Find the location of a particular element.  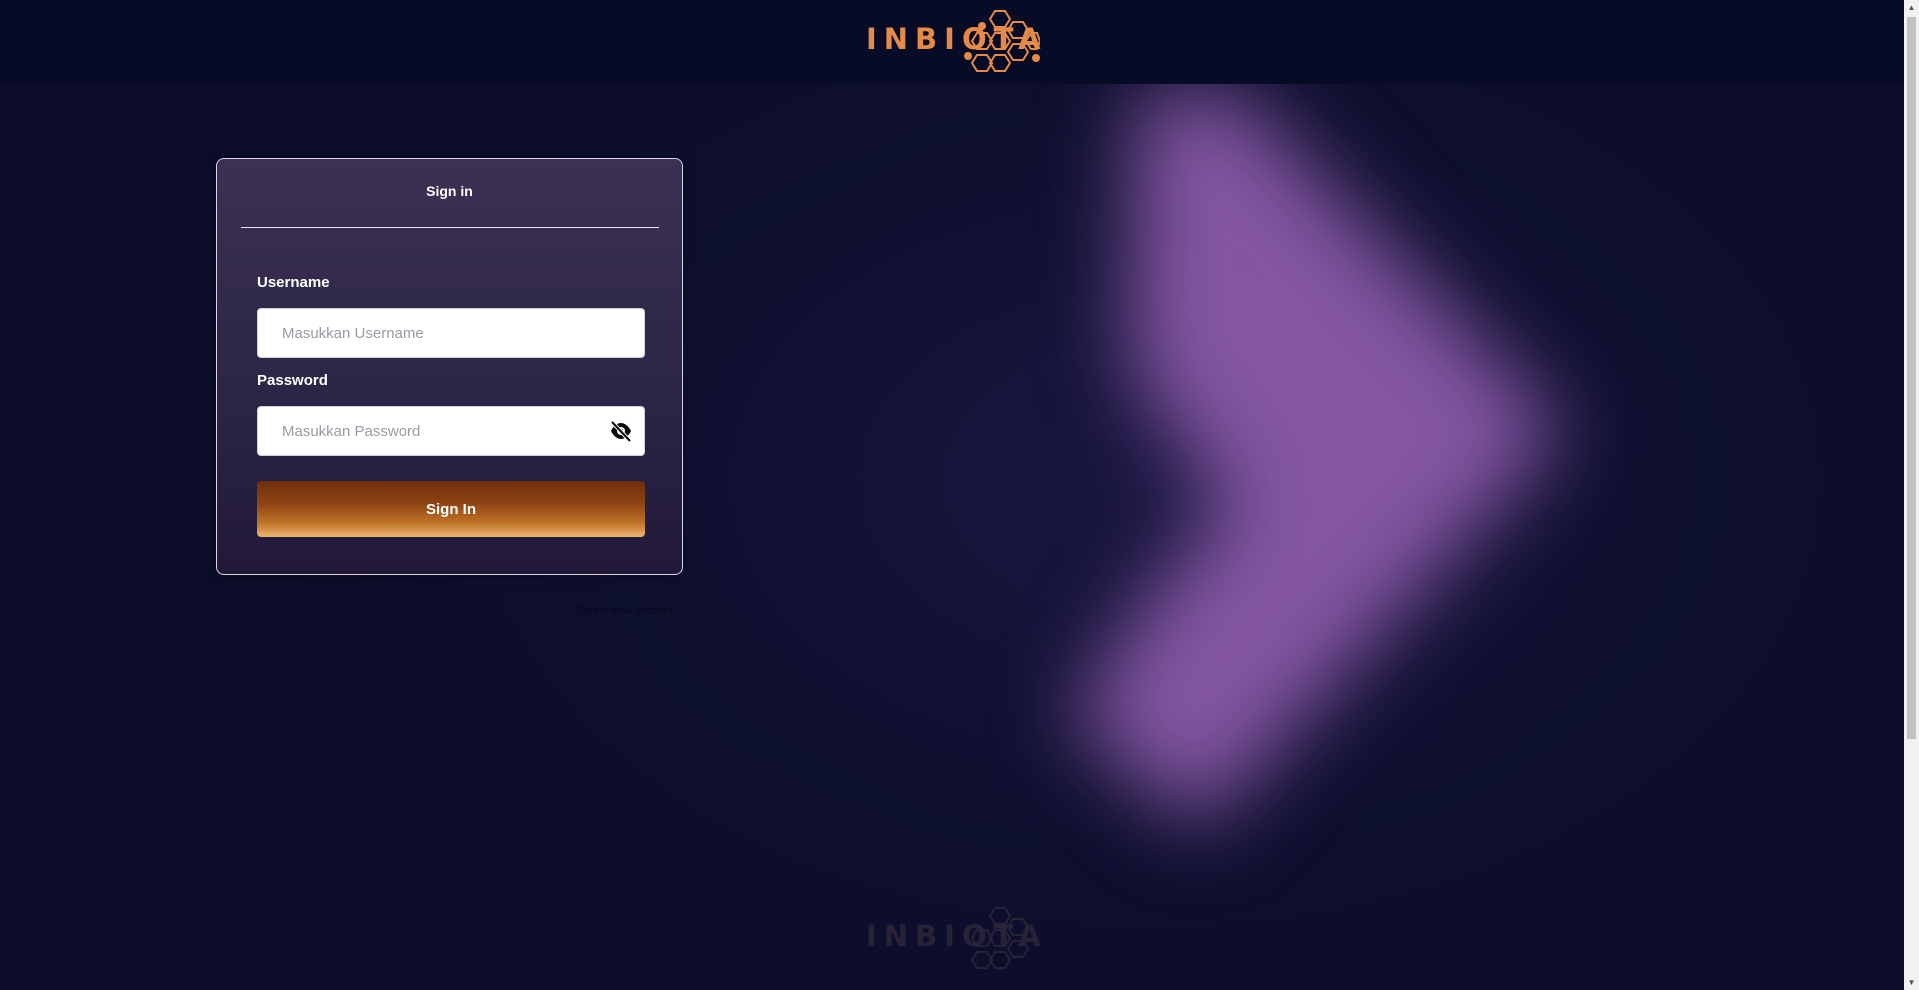

signin-card: Sign in Username Password Sign In is located at coordinates (449, 366).